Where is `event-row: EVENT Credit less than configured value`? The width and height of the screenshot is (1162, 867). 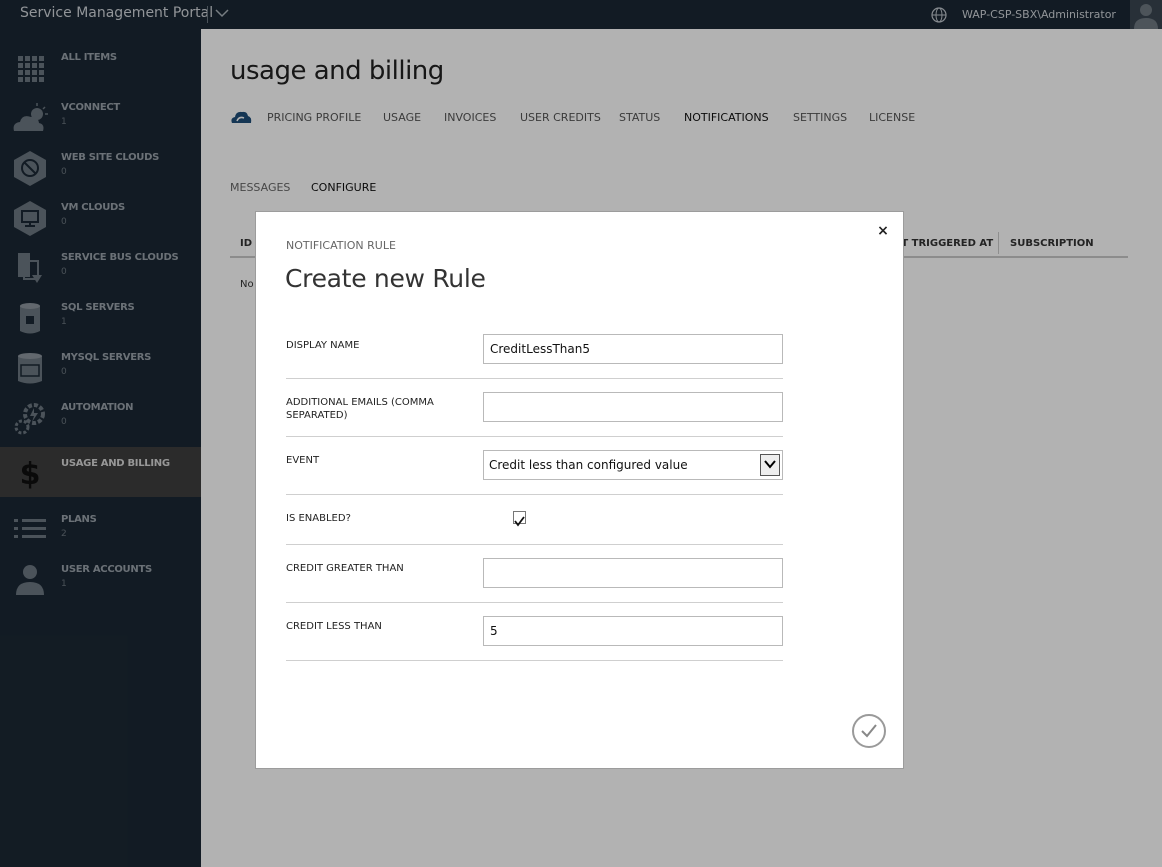
event-row: EVENT Credit less than configured value is located at coordinates (534, 466).